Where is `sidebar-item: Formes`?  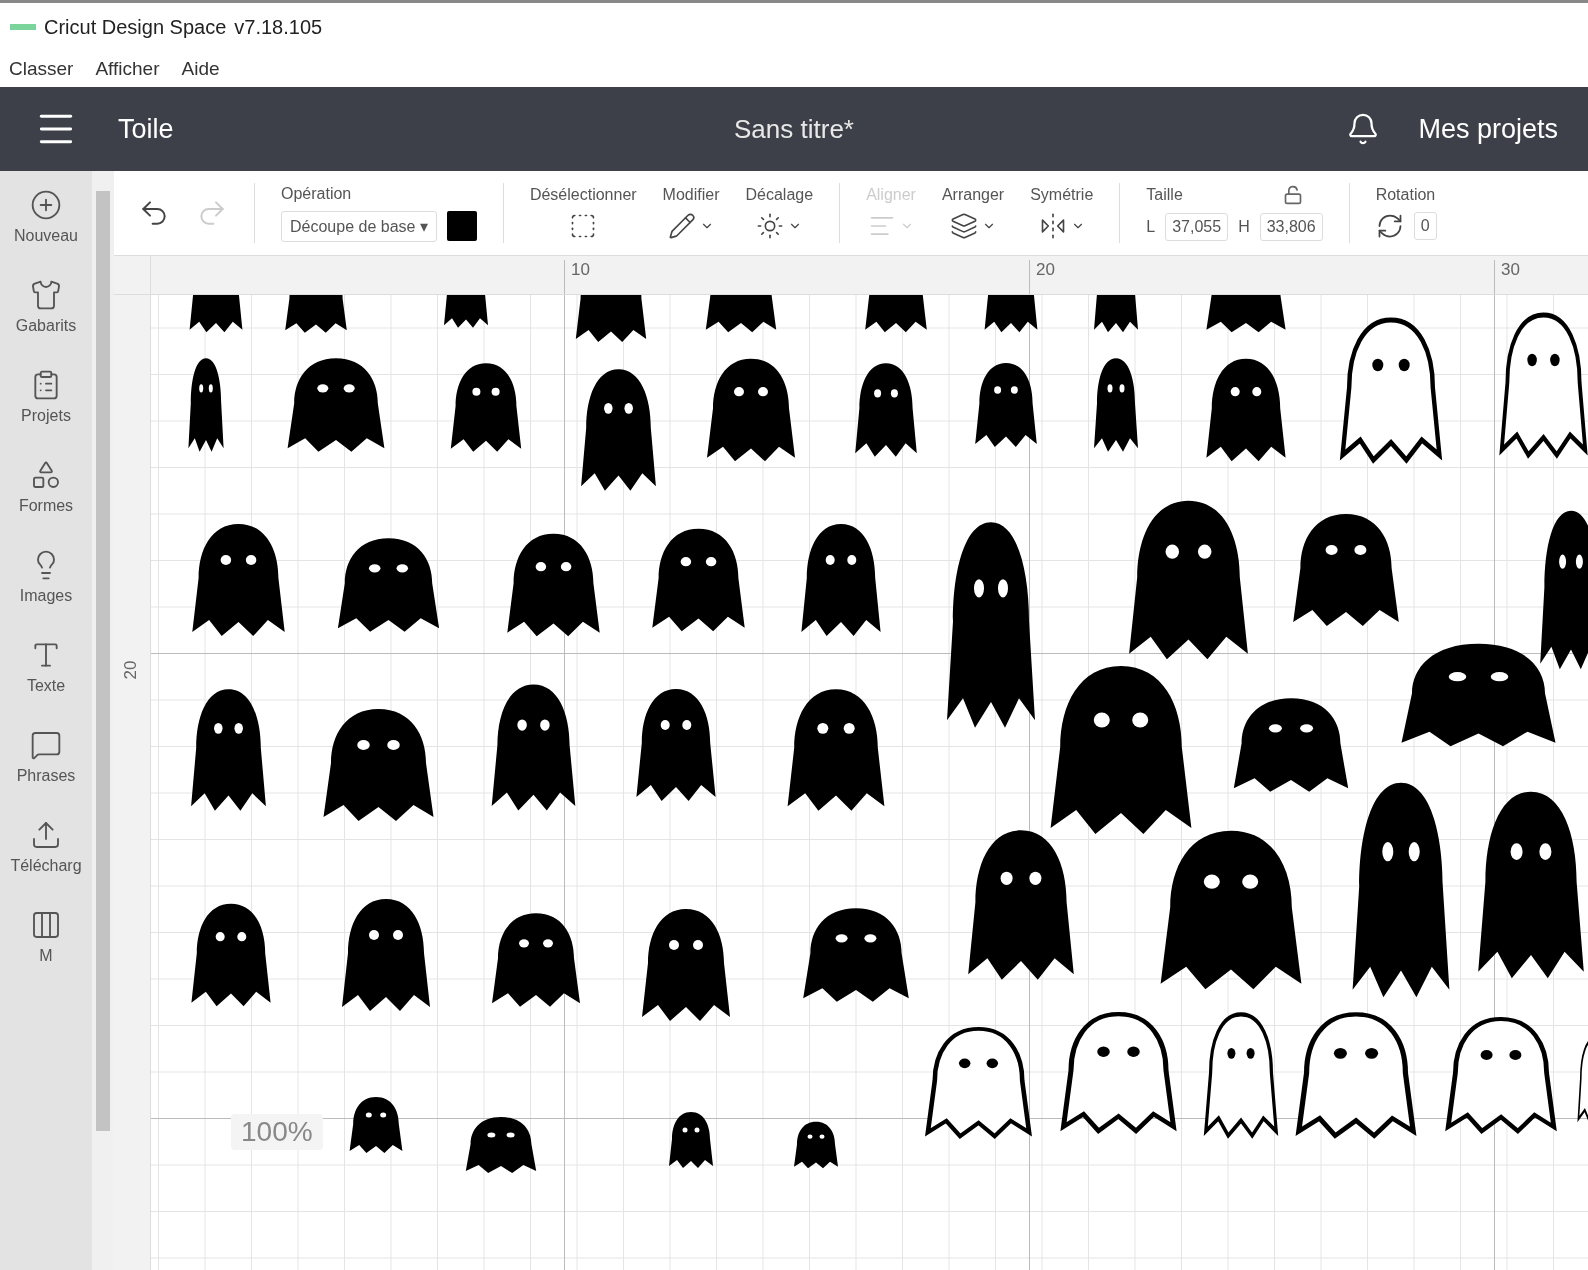
sidebar-item: Formes is located at coordinates (46, 487).